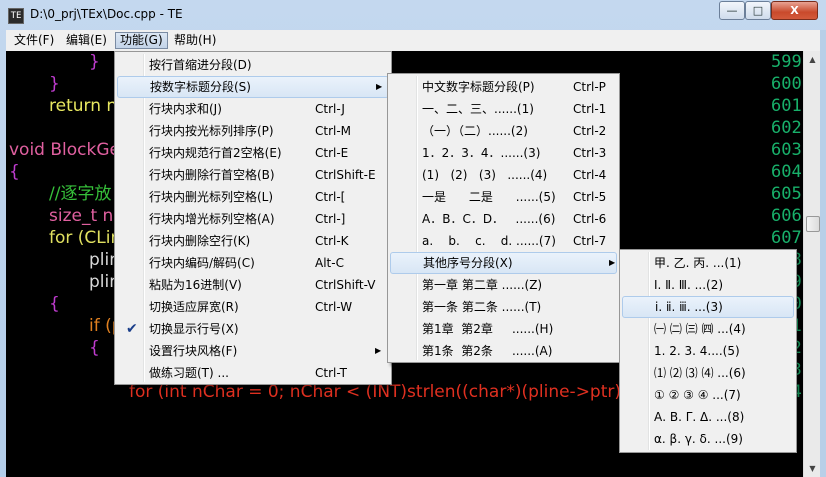  Describe the element at coordinates (708, 263) in the screenshot. I see `other-menu-item: 甲. 乙. 丙. ...(1)` at that location.